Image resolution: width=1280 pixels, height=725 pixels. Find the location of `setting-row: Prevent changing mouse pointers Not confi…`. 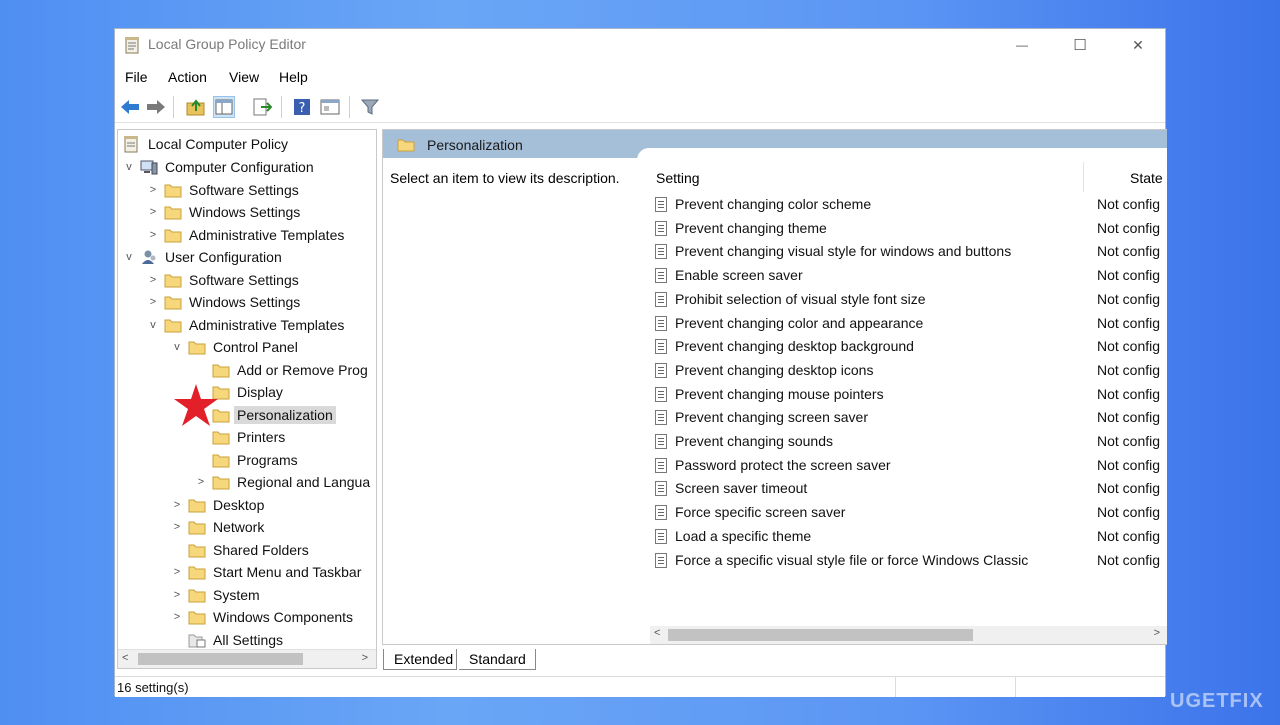

setting-row: Prevent changing mouse pointers Not confi… is located at coordinates (910, 395).